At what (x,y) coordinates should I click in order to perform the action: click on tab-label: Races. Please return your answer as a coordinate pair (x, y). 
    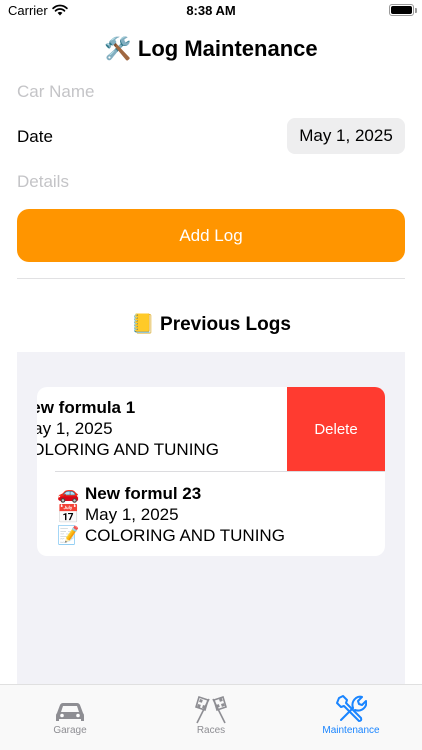
    Looking at the image, I should click on (211, 730).